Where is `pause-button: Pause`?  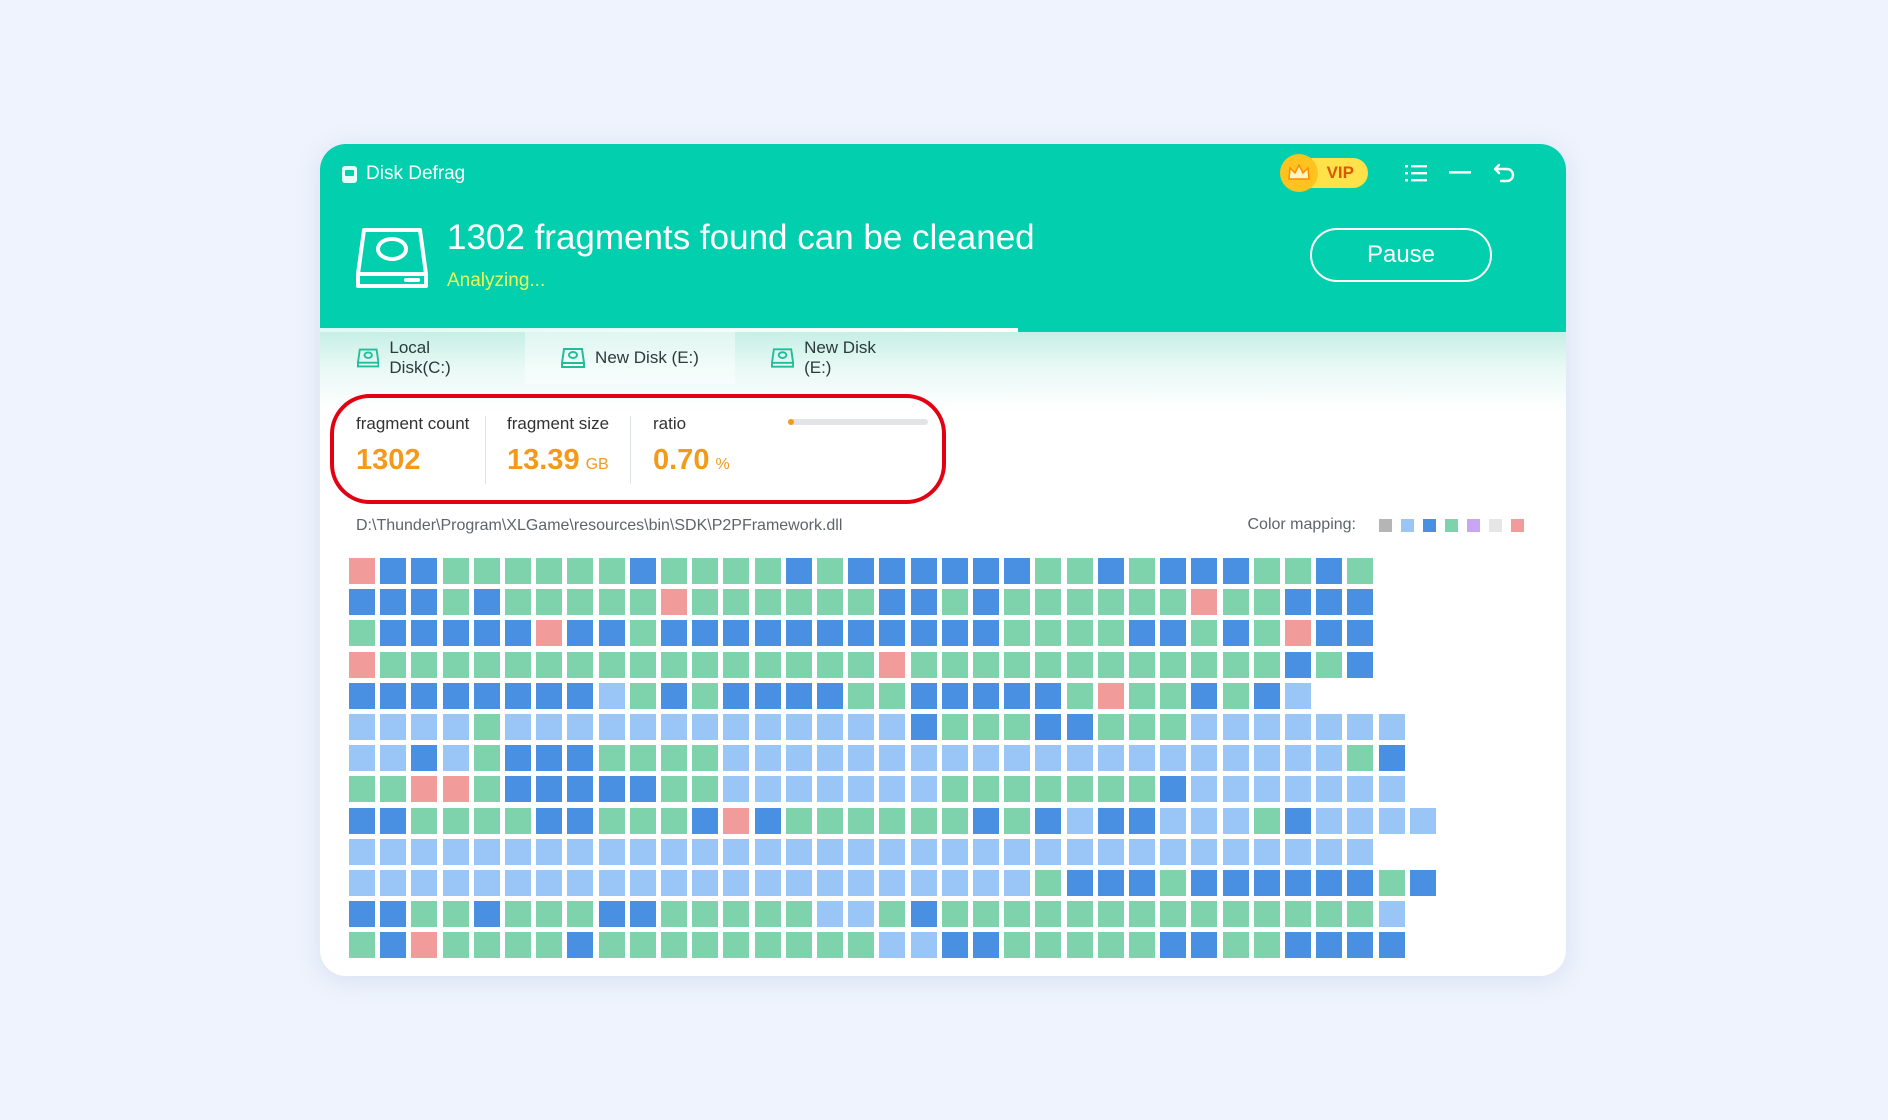
pause-button: Pause is located at coordinates (1401, 255).